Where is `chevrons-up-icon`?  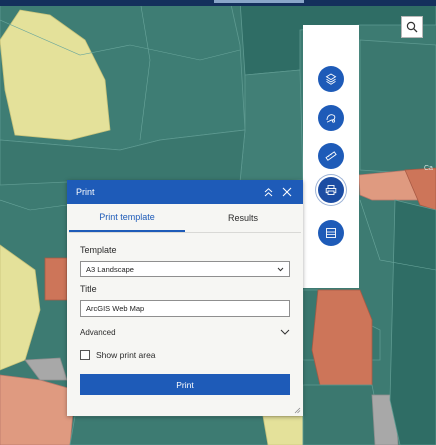 chevrons-up-icon is located at coordinates (268, 191).